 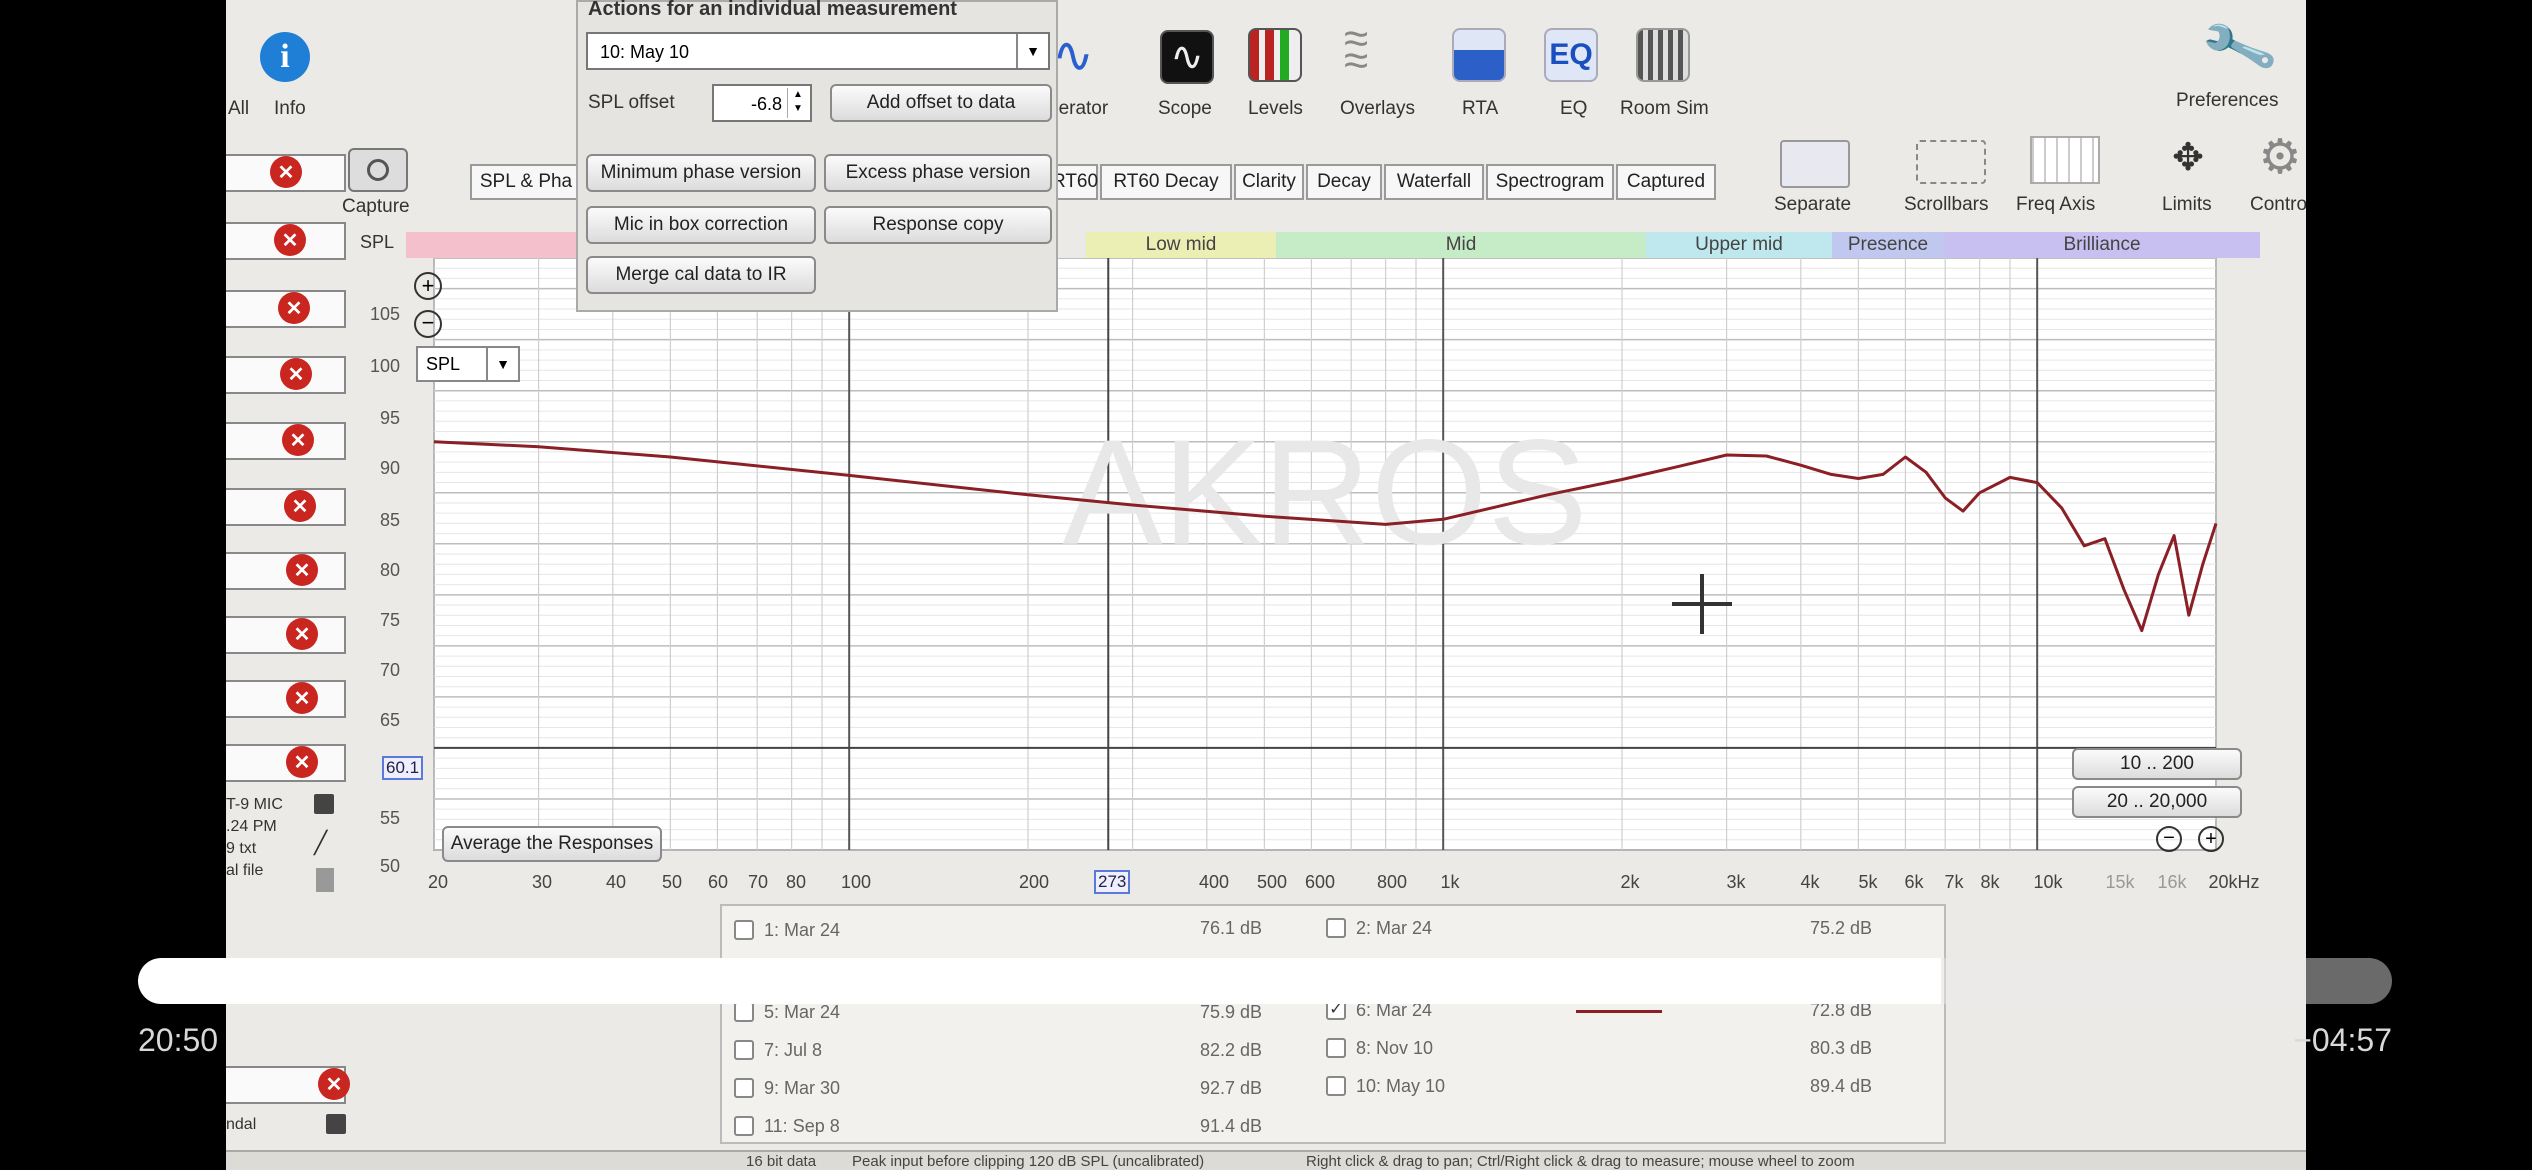 I want to click on overlays-label: Overlays, so click(x=1377, y=109).